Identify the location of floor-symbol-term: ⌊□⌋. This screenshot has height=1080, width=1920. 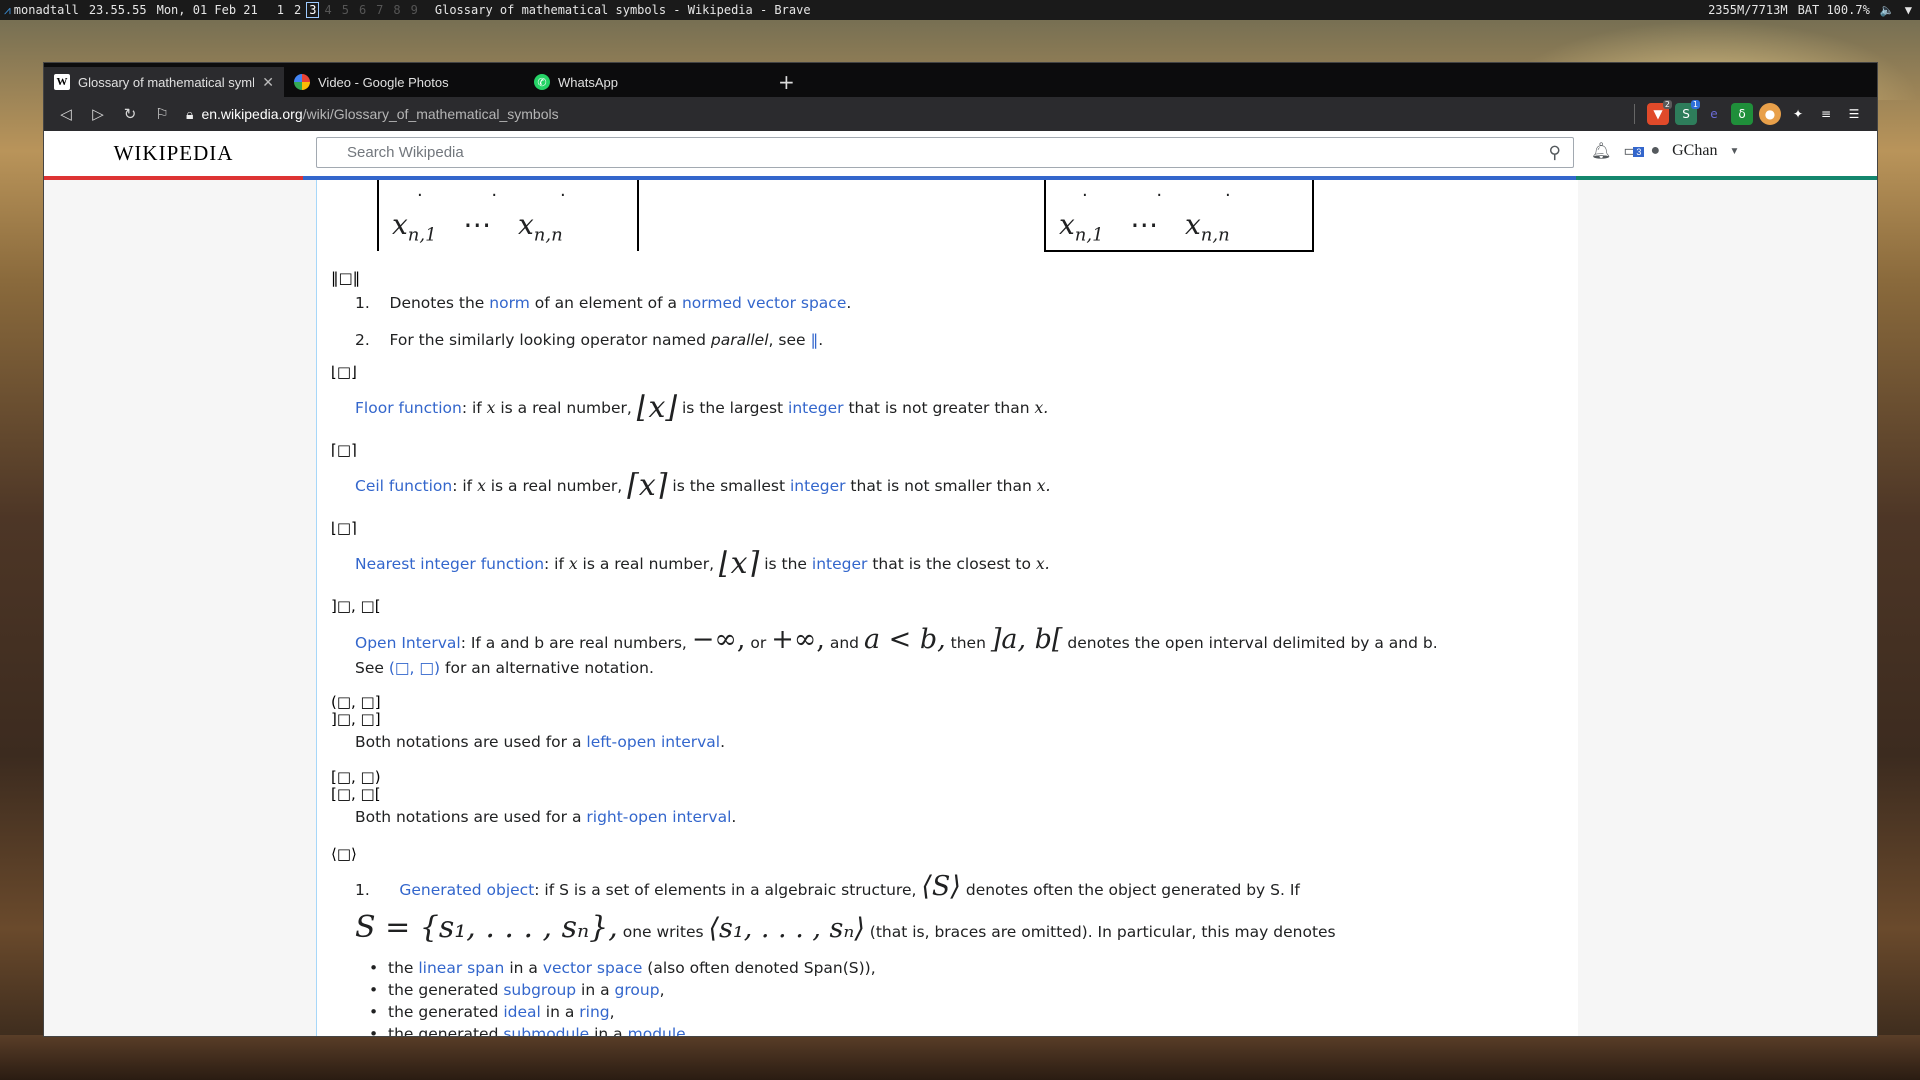
(344, 372).